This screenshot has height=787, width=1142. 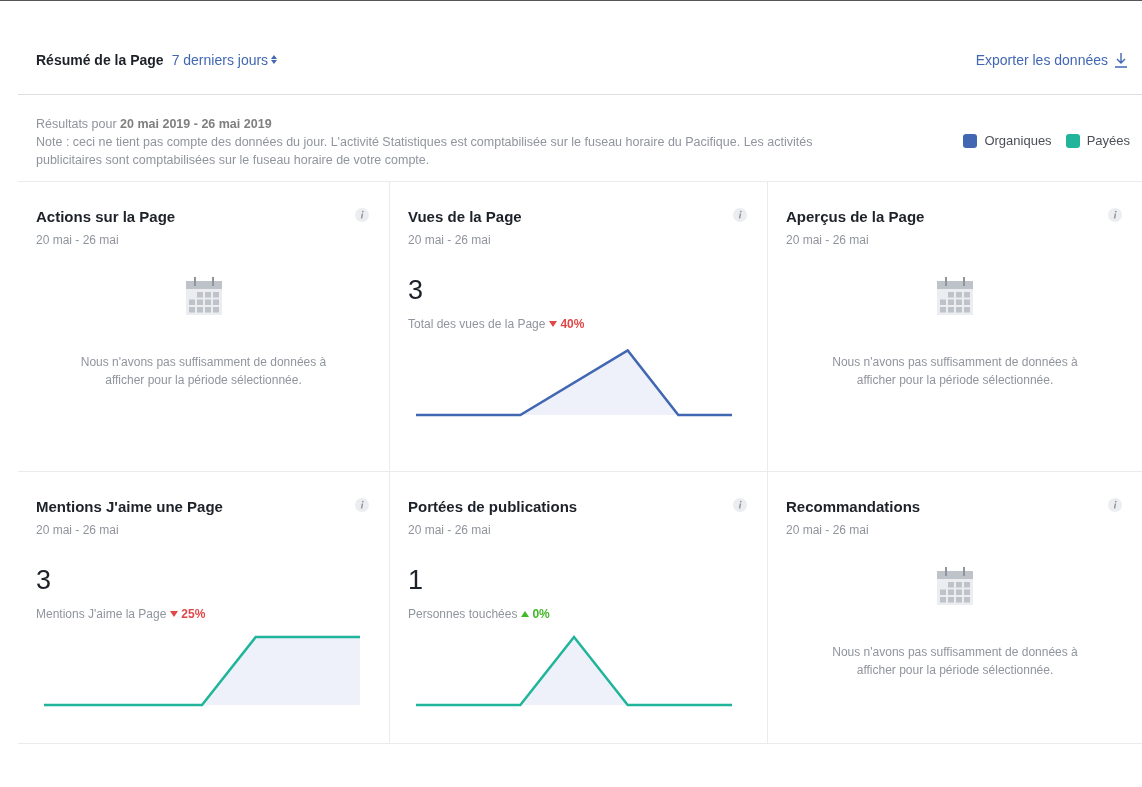 What do you see at coordinates (1051, 59) in the screenshot?
I see `export-link: Exporter les données` at bounding box center [1051, 59].